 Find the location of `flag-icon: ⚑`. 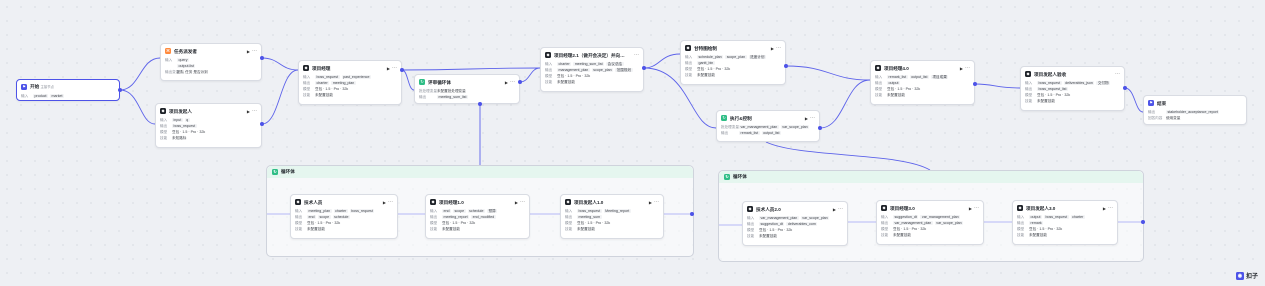

flag-icon: ⚑ is located at coordinates (24, 87).